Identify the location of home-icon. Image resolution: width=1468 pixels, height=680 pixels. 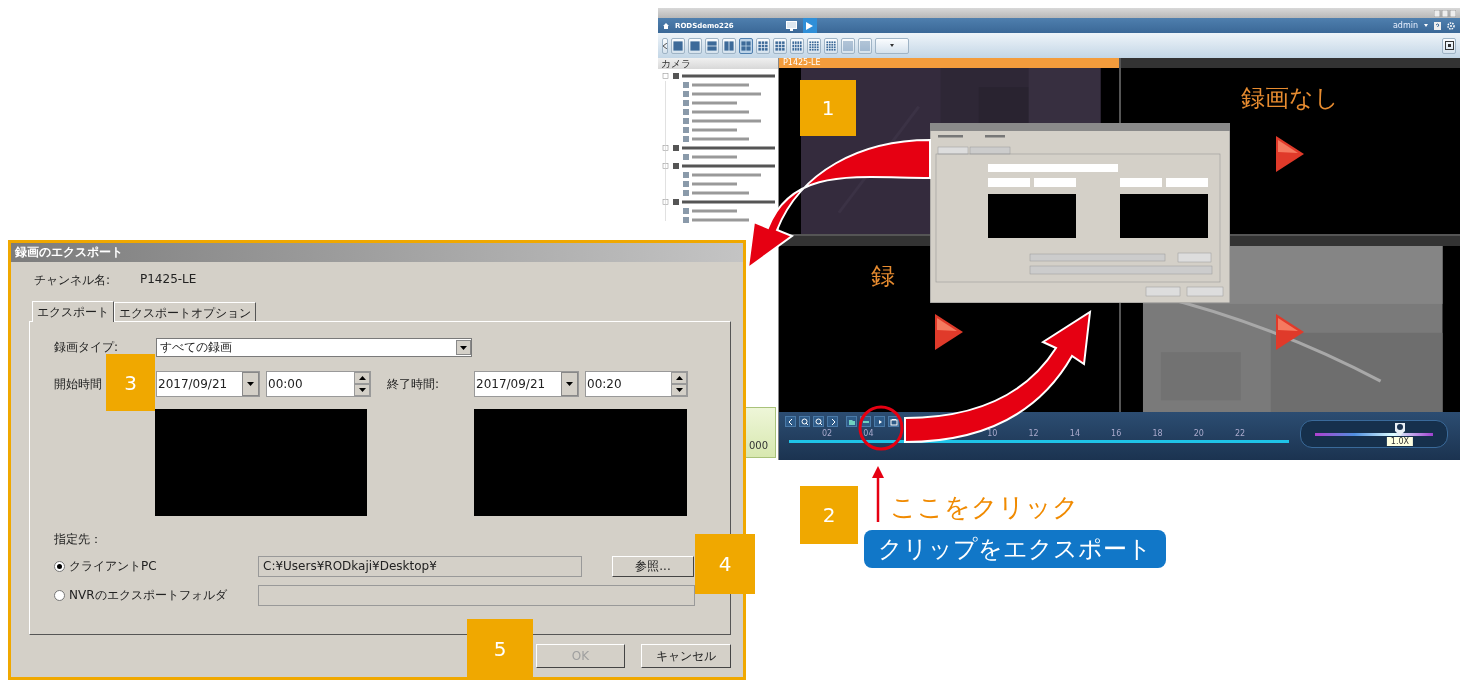
(666, 25).